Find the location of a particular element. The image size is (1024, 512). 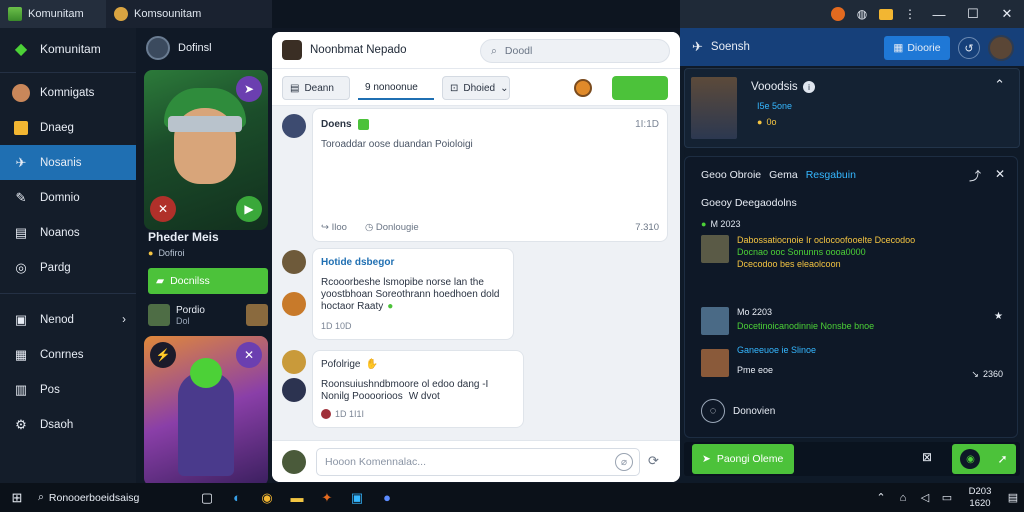

profile-name: Vooodsis is located at coordinates (774, 87).